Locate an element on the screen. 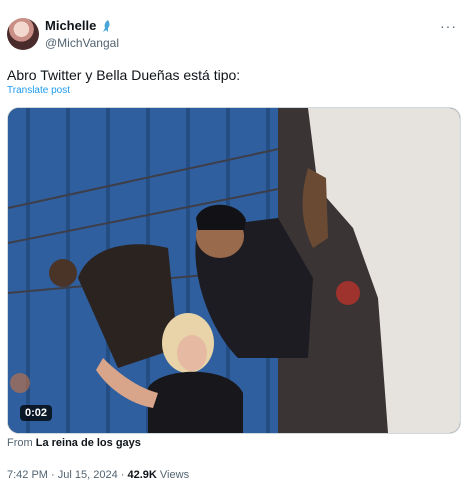  author-handle: @MichVangal is located at coordinates (82, 43).